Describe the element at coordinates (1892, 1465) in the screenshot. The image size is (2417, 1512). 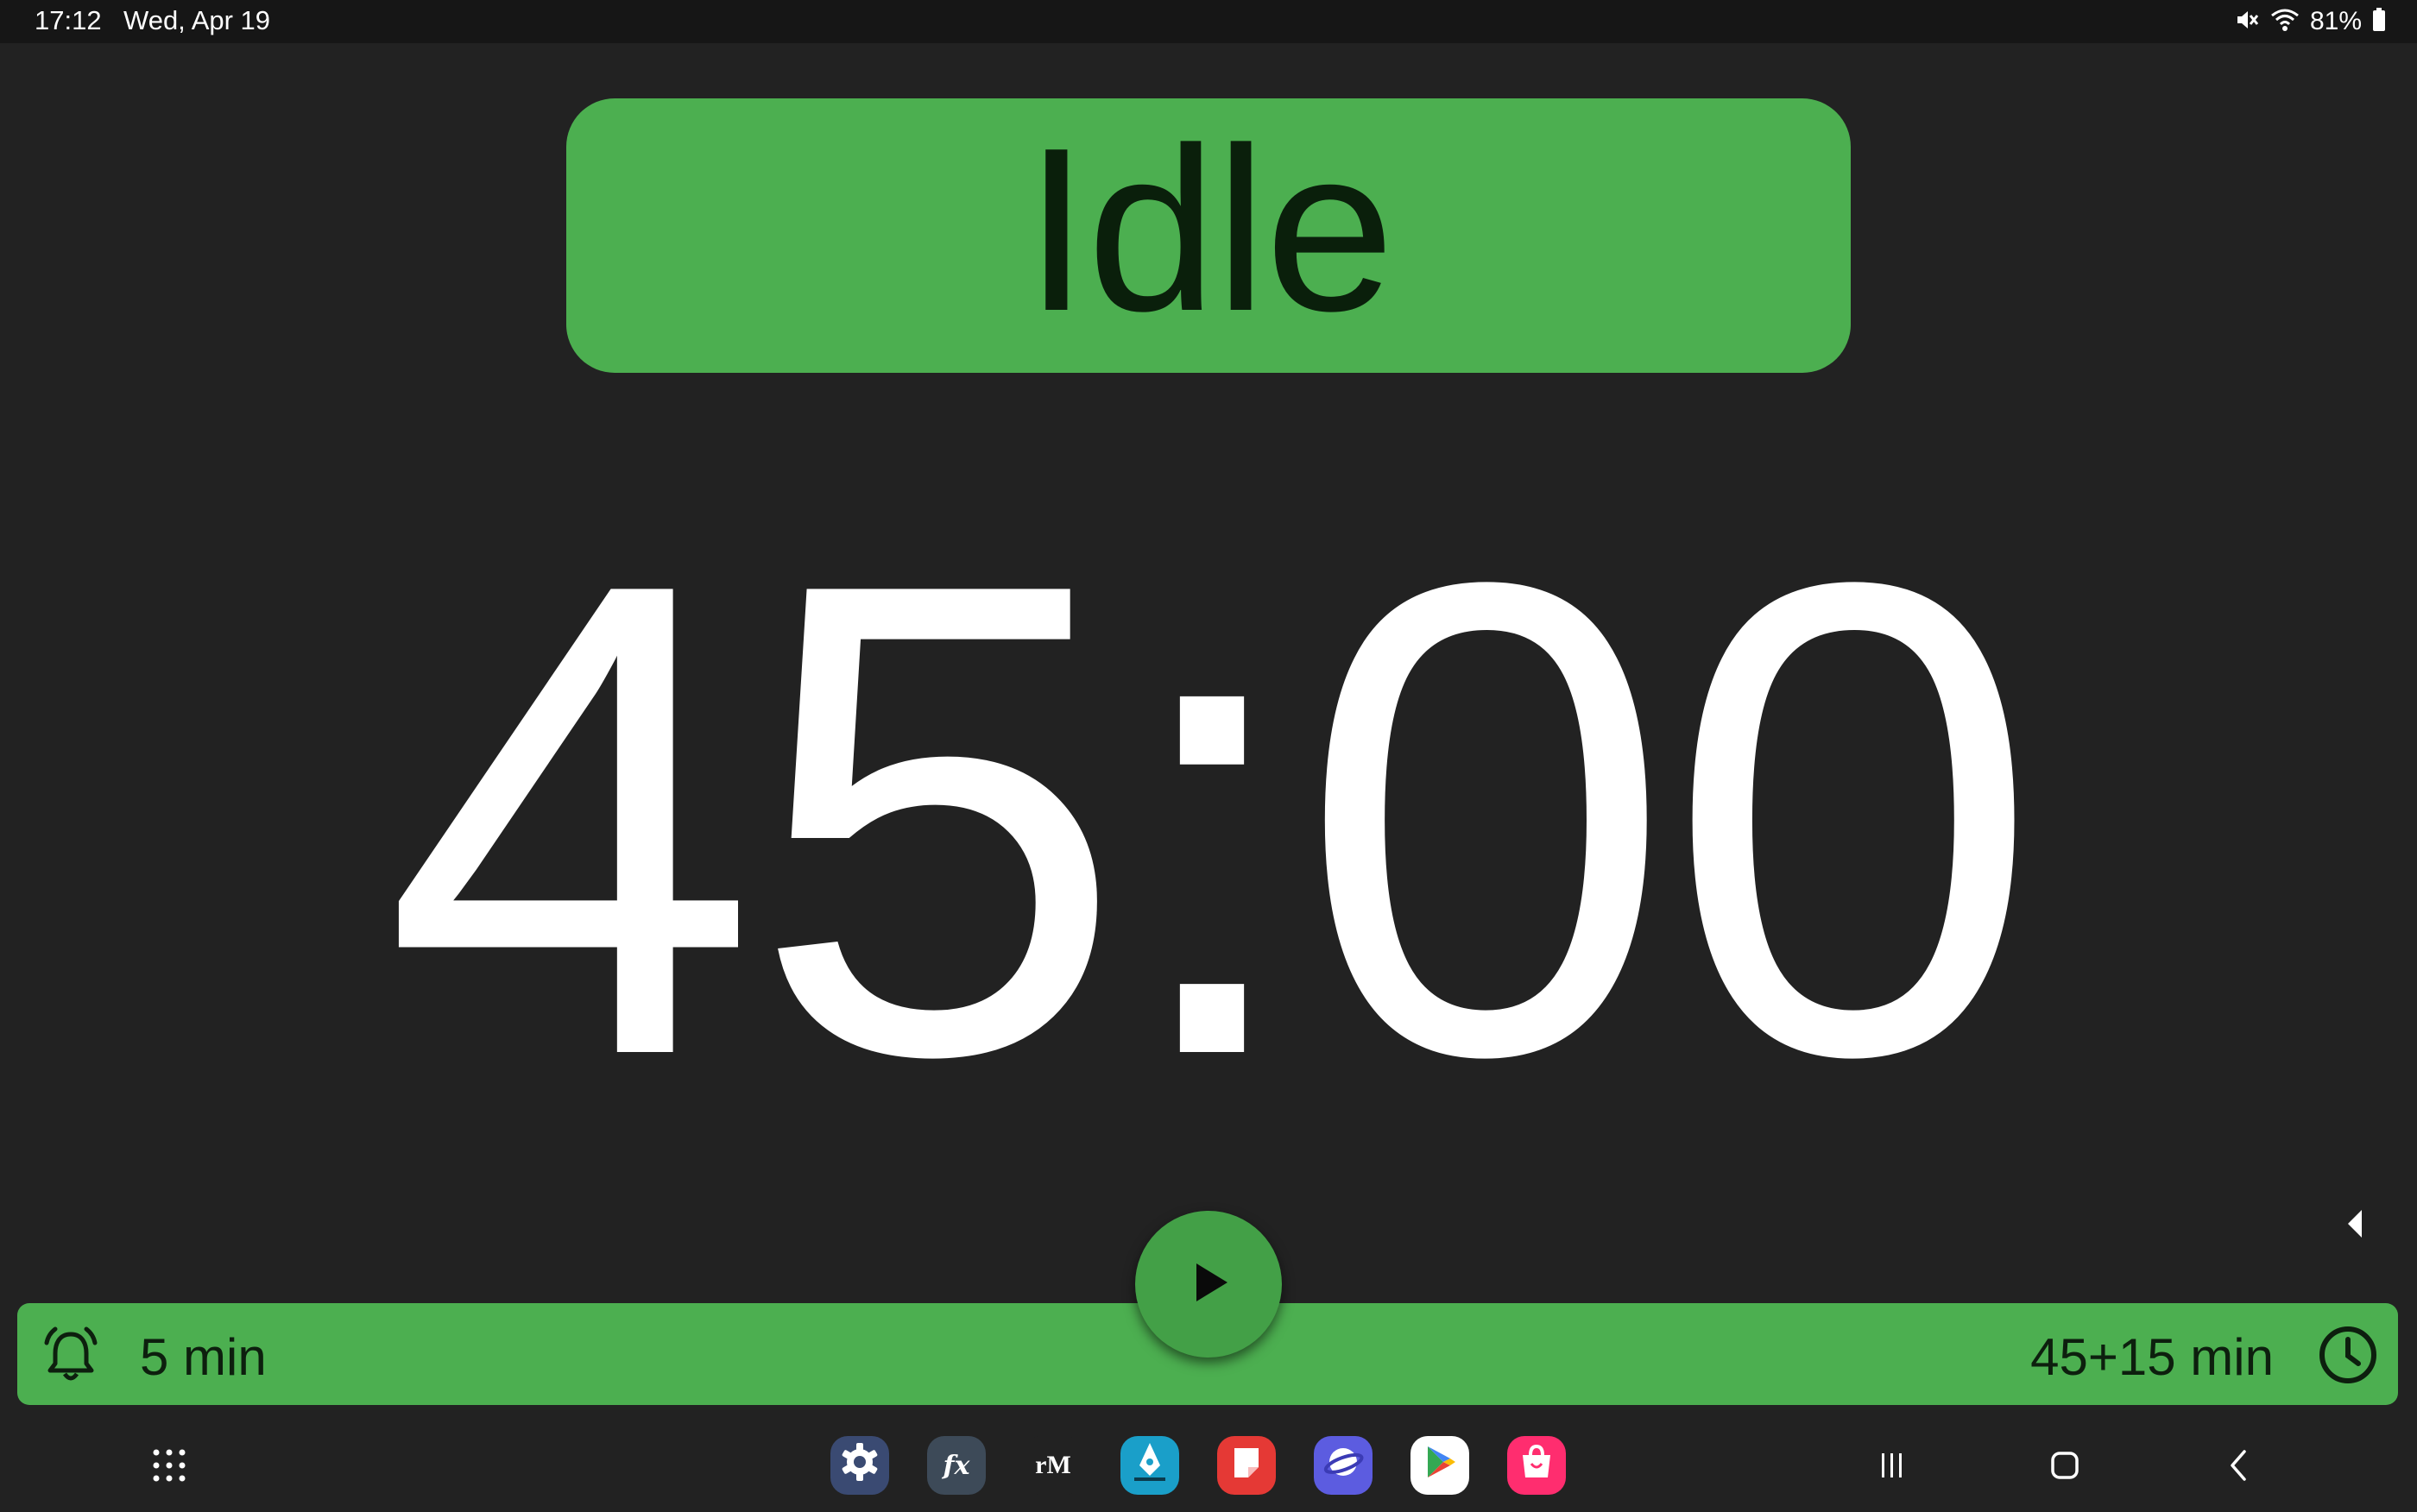
I see `recents-button` at that location.